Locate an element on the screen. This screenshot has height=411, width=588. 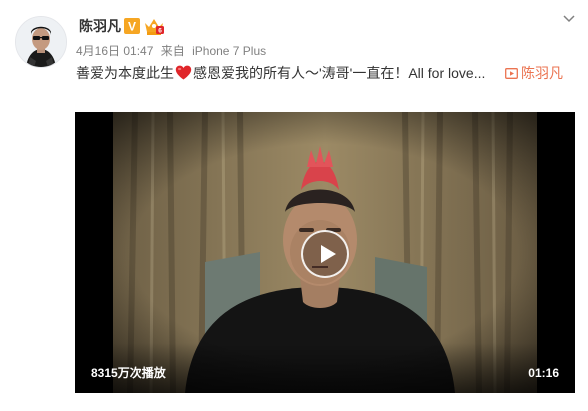
post-timestamp: 4月16日 01:47 is located at coordinates (114, 51).